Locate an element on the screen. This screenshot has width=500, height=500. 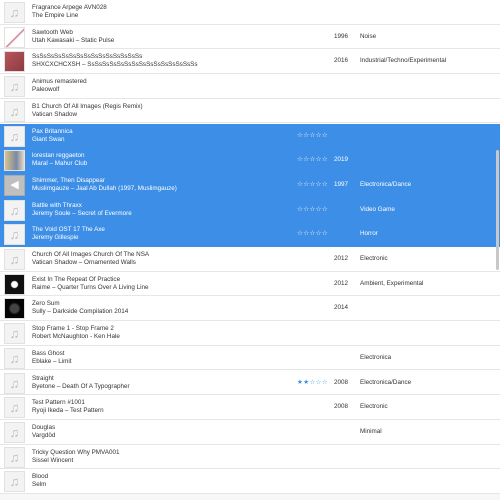
track-year: 1996 is located at coordinates (341, 36).